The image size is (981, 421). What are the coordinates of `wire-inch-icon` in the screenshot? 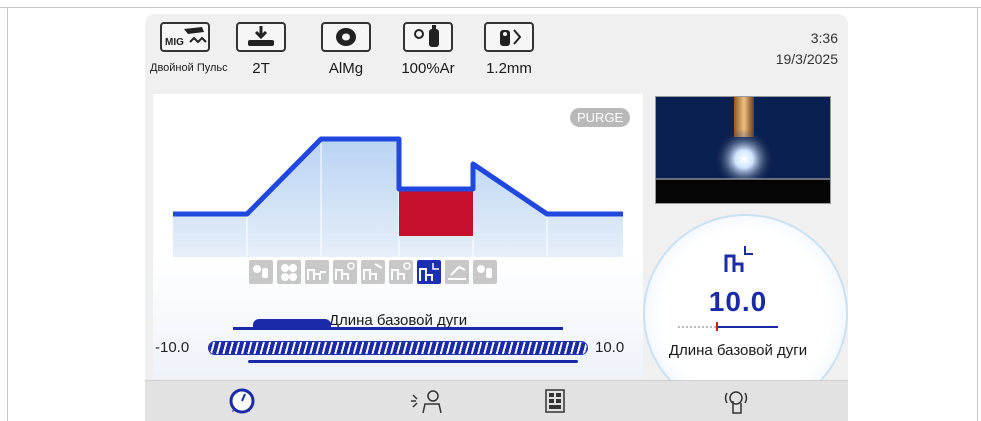 It's located at (289, 272).